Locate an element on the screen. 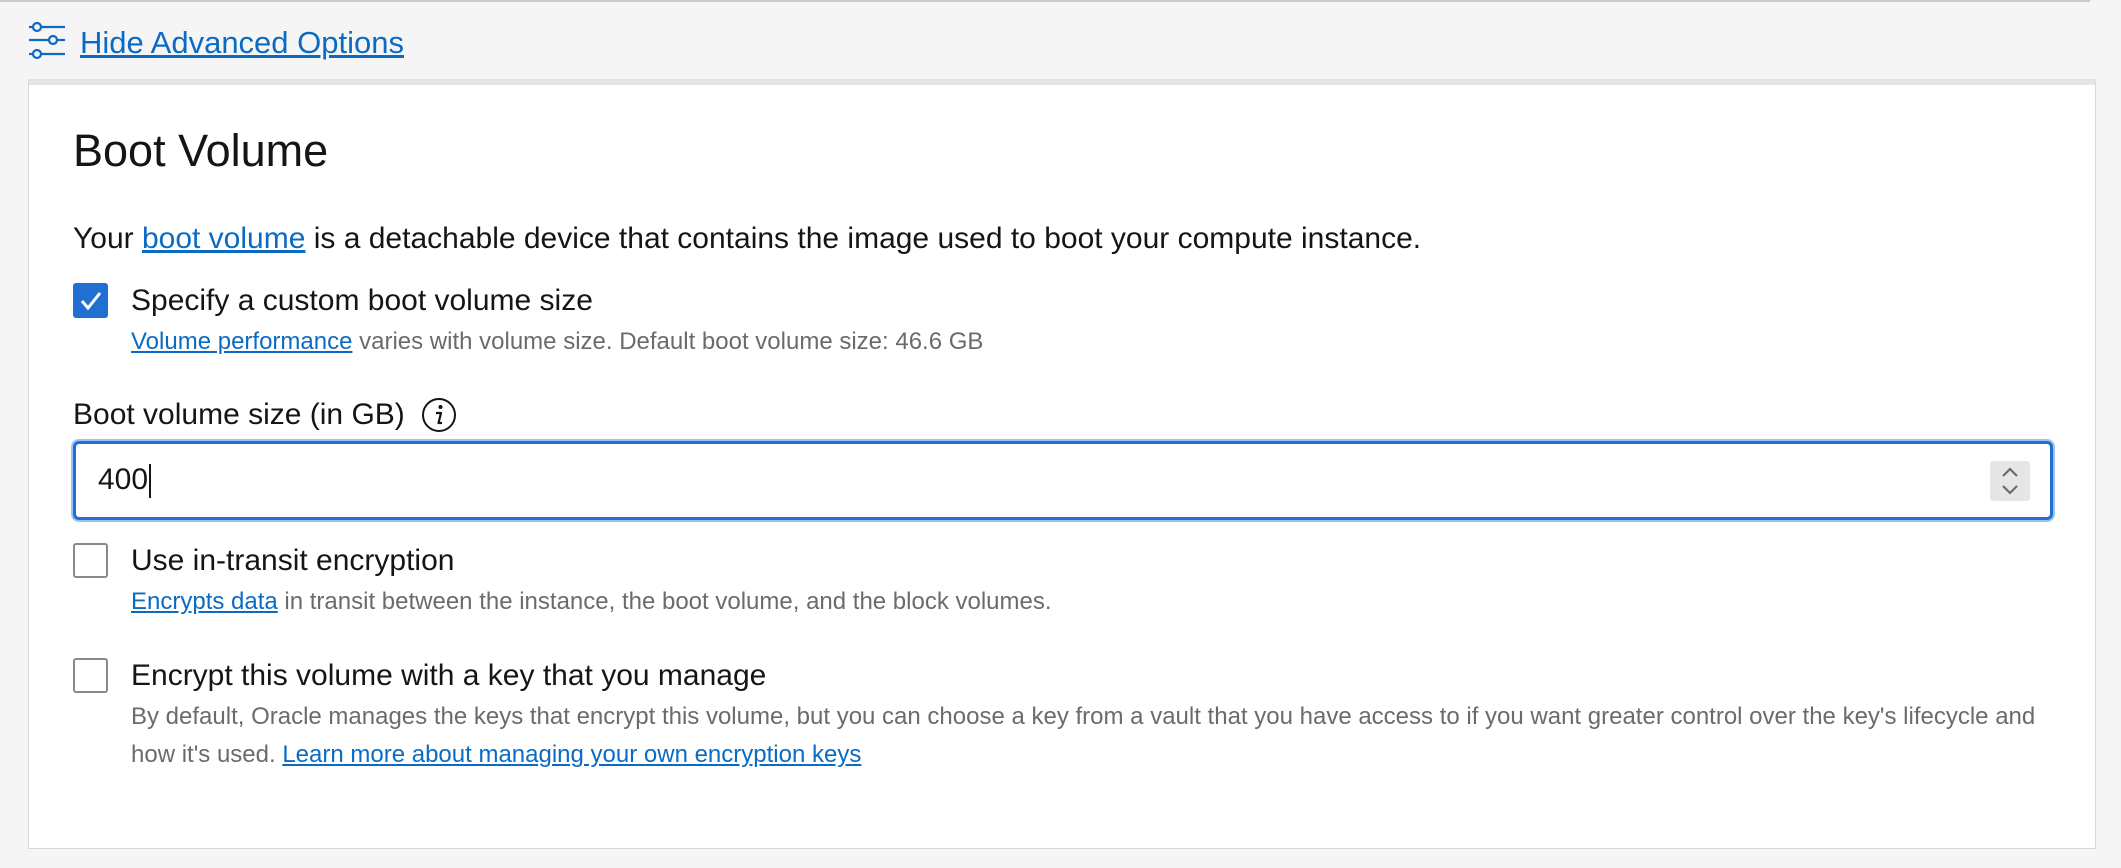  boot-volume-size-label-text: Boot volume size (in GB) is located at coordinates (239, 414).